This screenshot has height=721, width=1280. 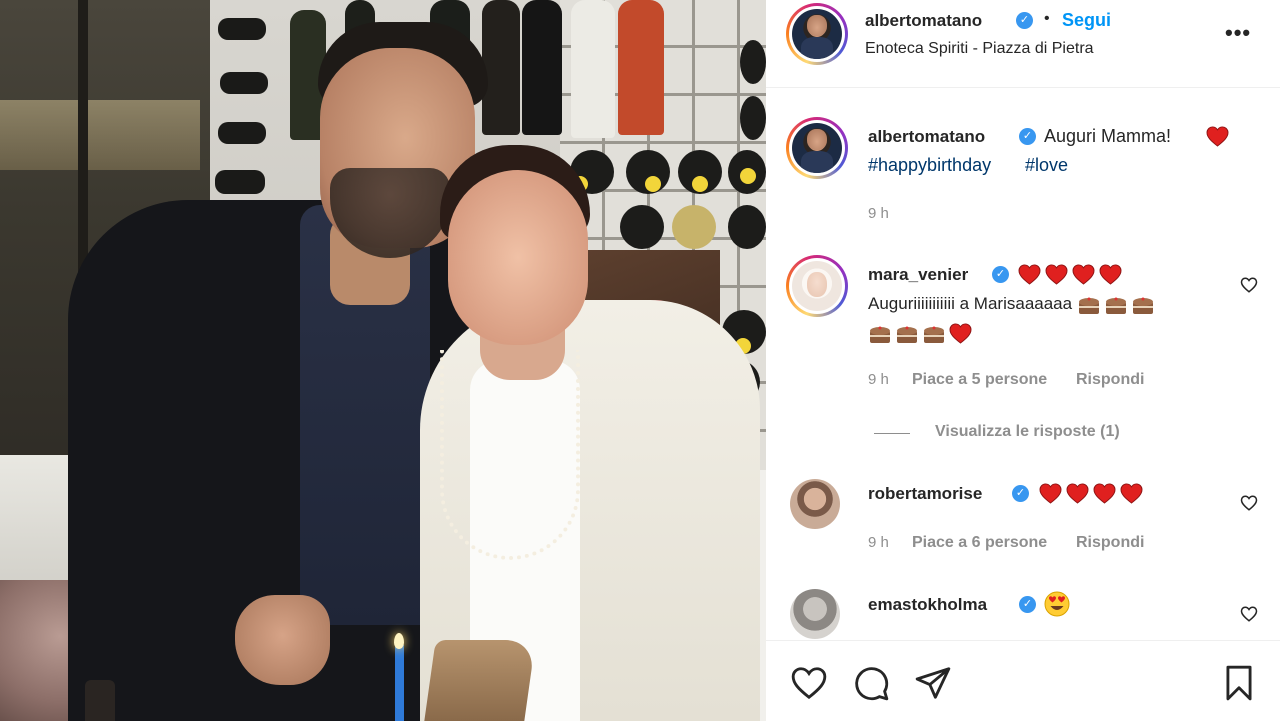 What do you see at coordinates (1027, 432) in the screenshot?
I see `view-replies-button: Visualizza le risposte (1)` at bounding box center [1027, 432].